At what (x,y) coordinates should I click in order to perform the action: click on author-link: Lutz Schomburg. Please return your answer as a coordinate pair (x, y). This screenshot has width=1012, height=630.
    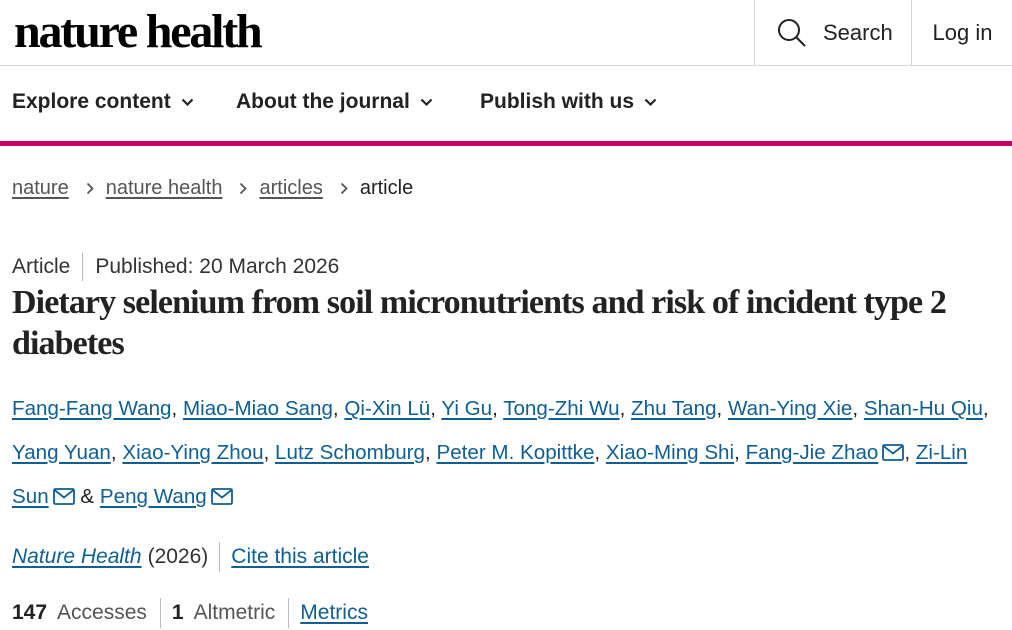
    Looking at the image, I should click on (350, 452).